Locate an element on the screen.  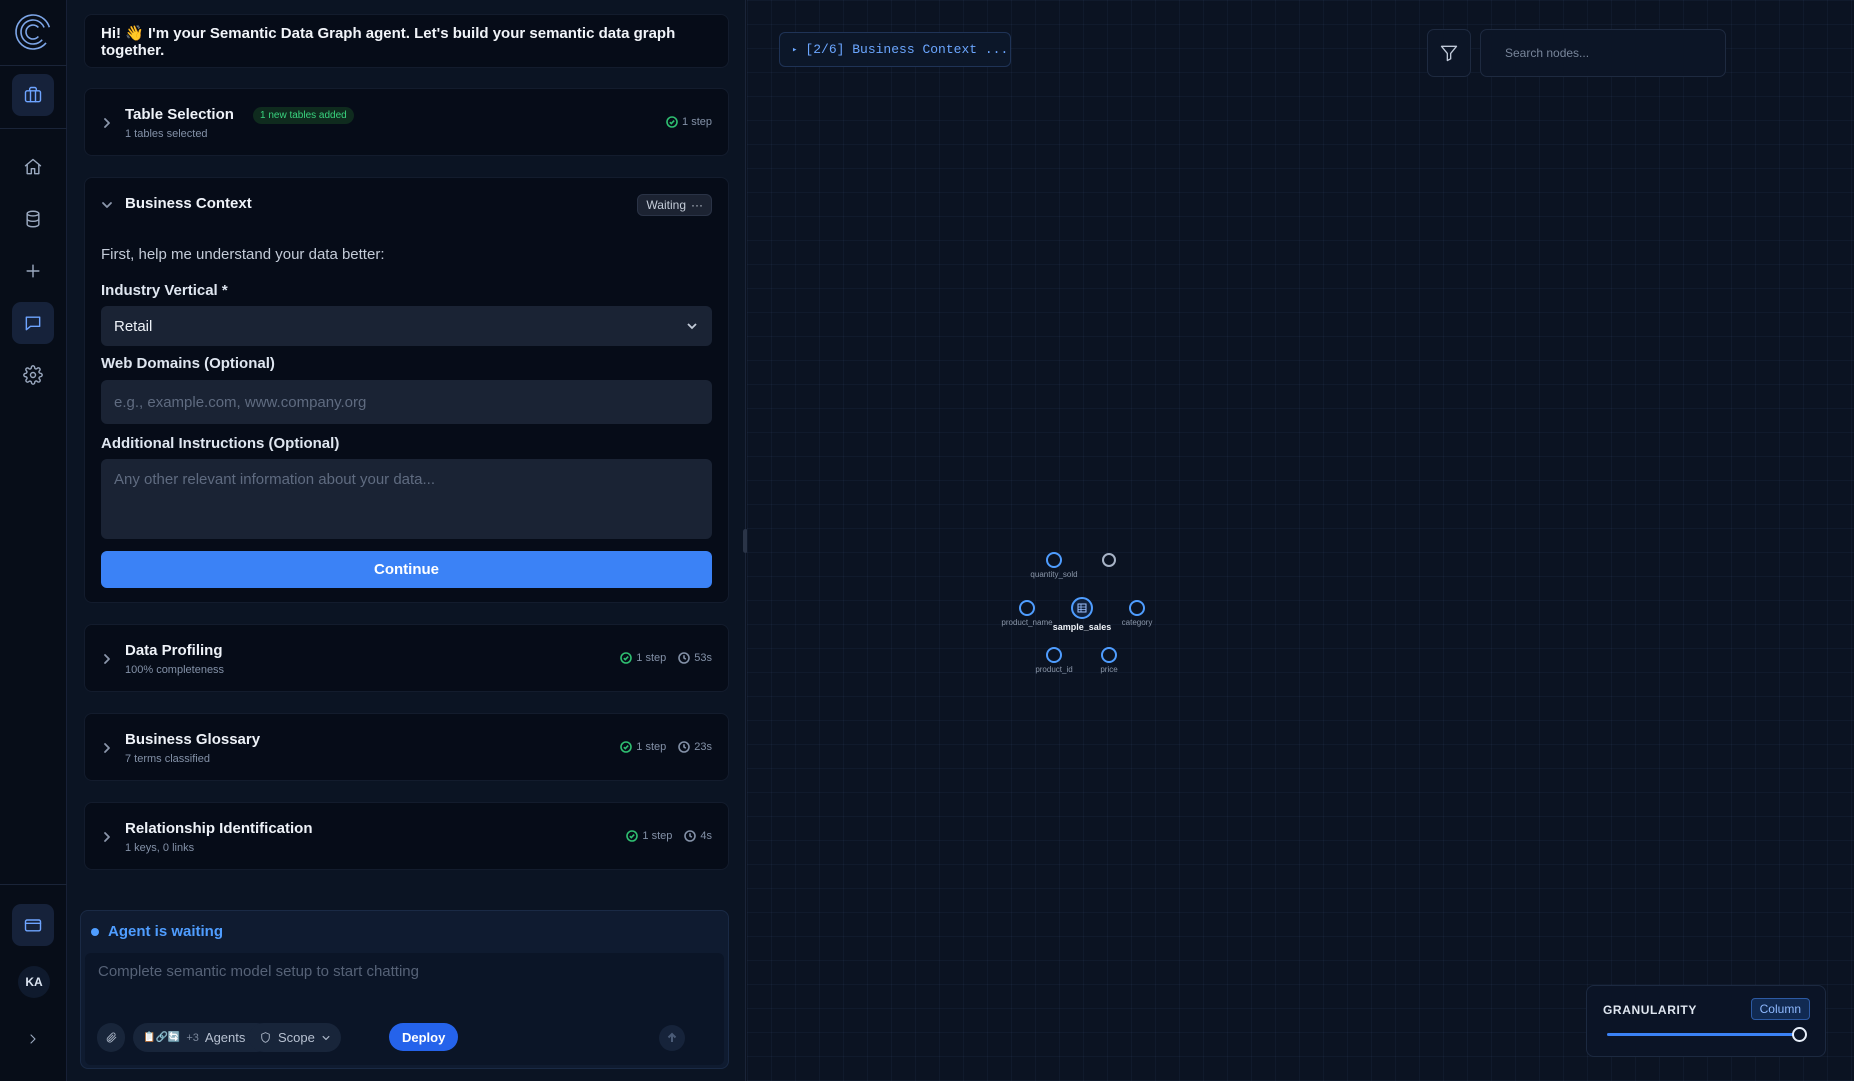
step-title: Data Profiling is located at coordinates (174, 650).